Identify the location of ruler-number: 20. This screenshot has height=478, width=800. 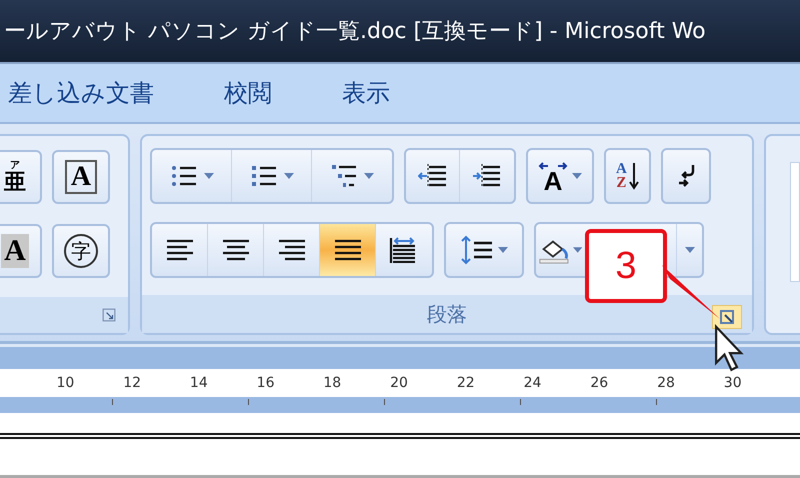
(399, 383).